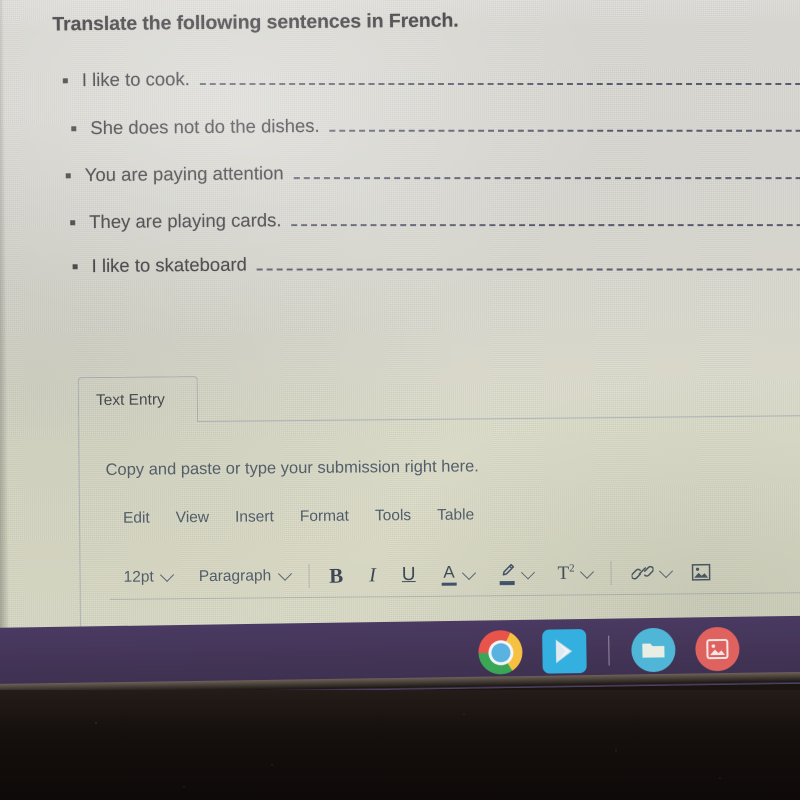  I want to click on menu-item-view: View, so click(192, 518).